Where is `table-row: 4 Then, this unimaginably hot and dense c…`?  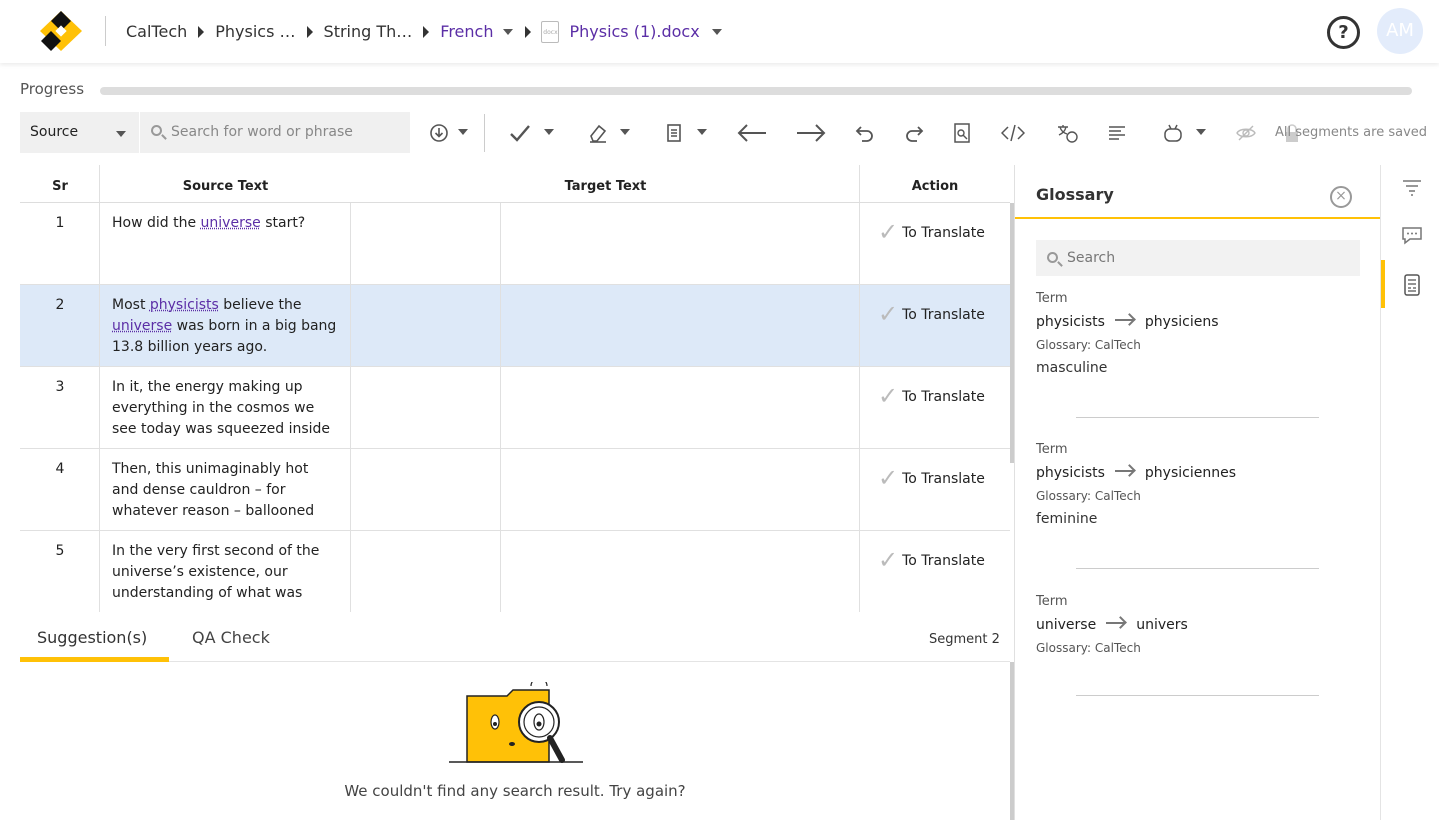 table-row: 4 Then, this unimaginably hot and dense c… is located at coordinates (515, 490).